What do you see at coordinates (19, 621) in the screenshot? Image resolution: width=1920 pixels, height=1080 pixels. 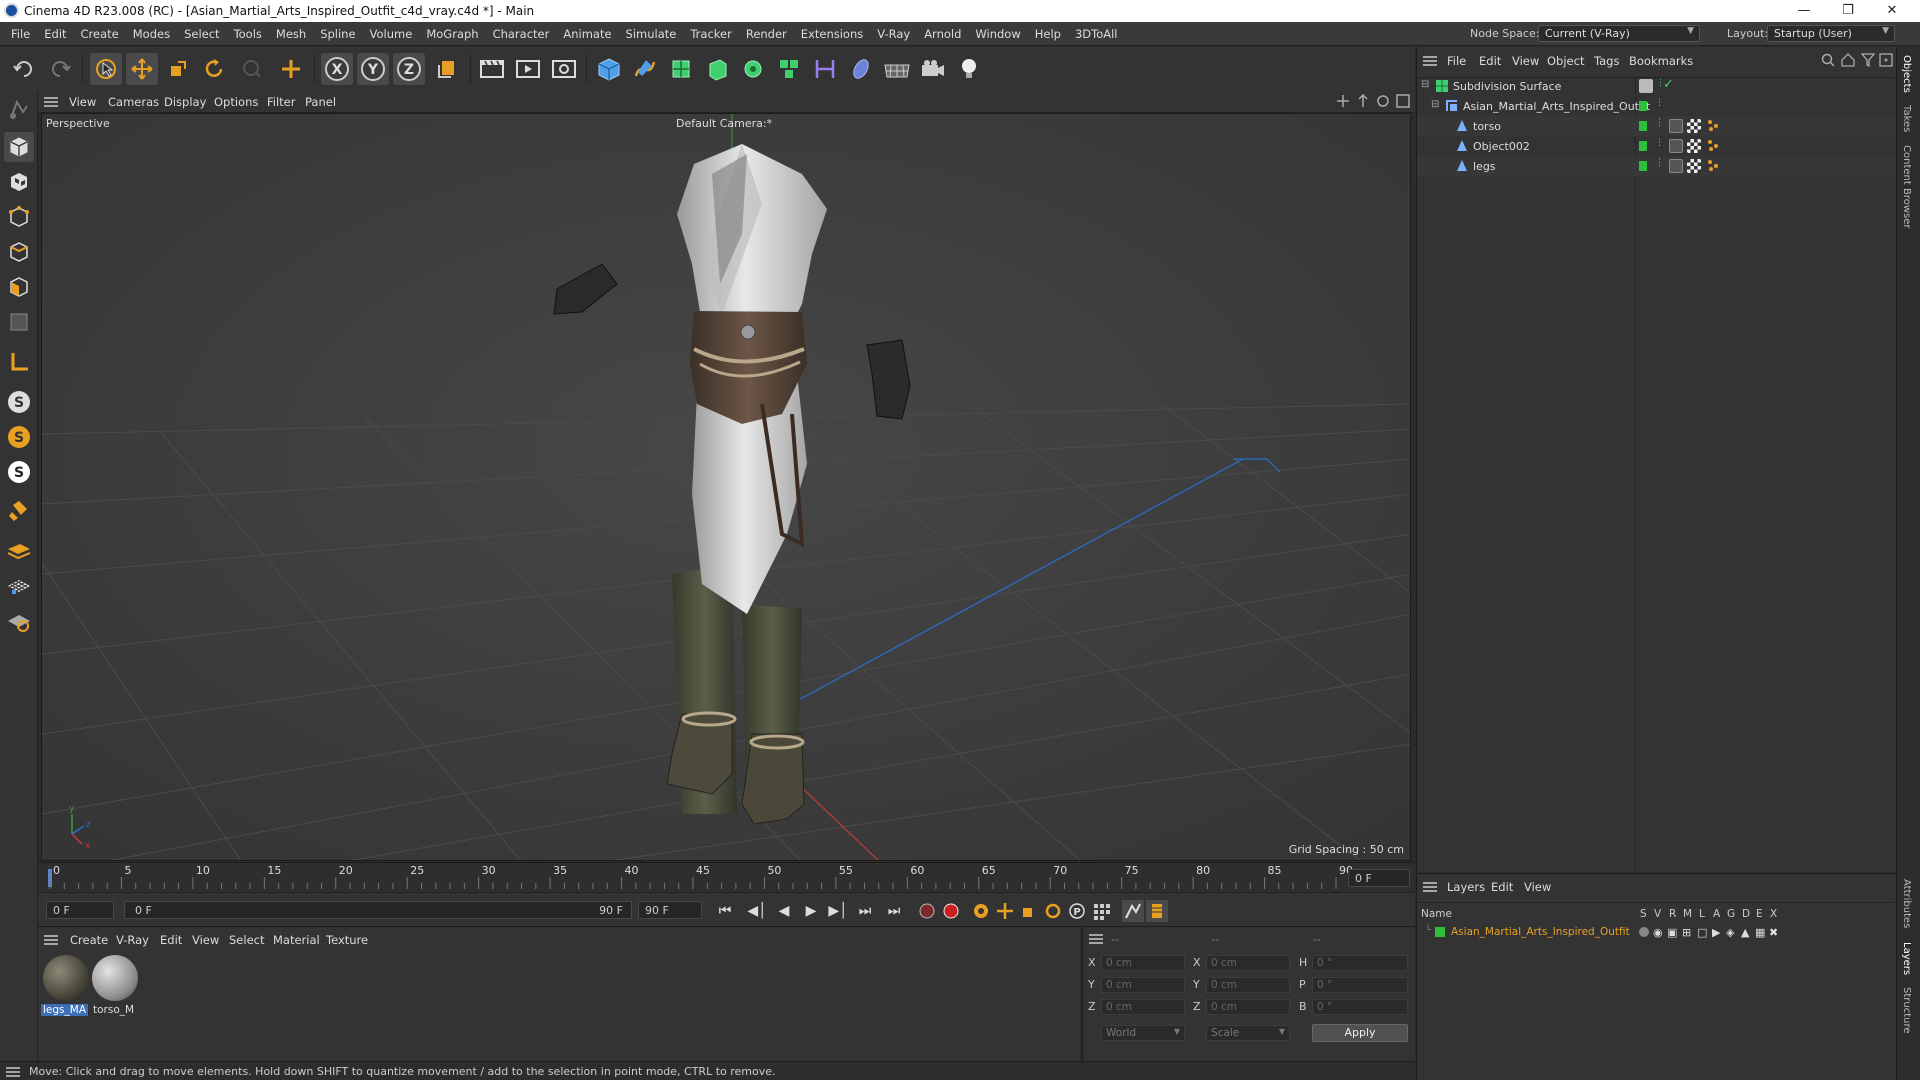 I see `lock-workplane-button` at bounding box center [19, 621].